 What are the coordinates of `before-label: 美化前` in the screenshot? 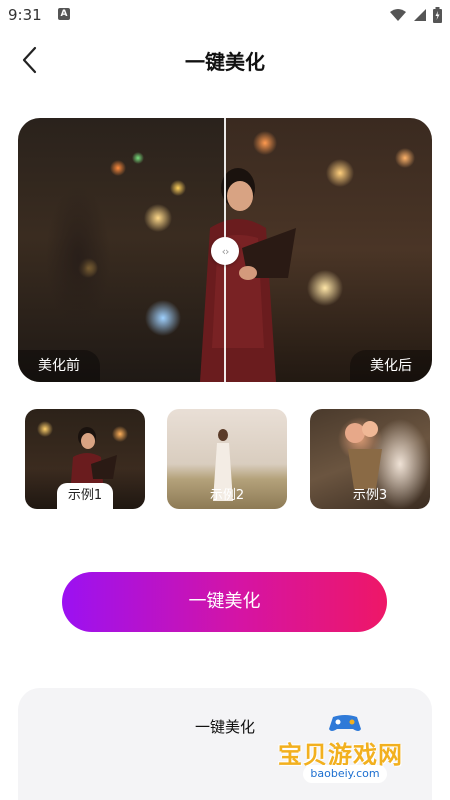 It's located at (59, 366).